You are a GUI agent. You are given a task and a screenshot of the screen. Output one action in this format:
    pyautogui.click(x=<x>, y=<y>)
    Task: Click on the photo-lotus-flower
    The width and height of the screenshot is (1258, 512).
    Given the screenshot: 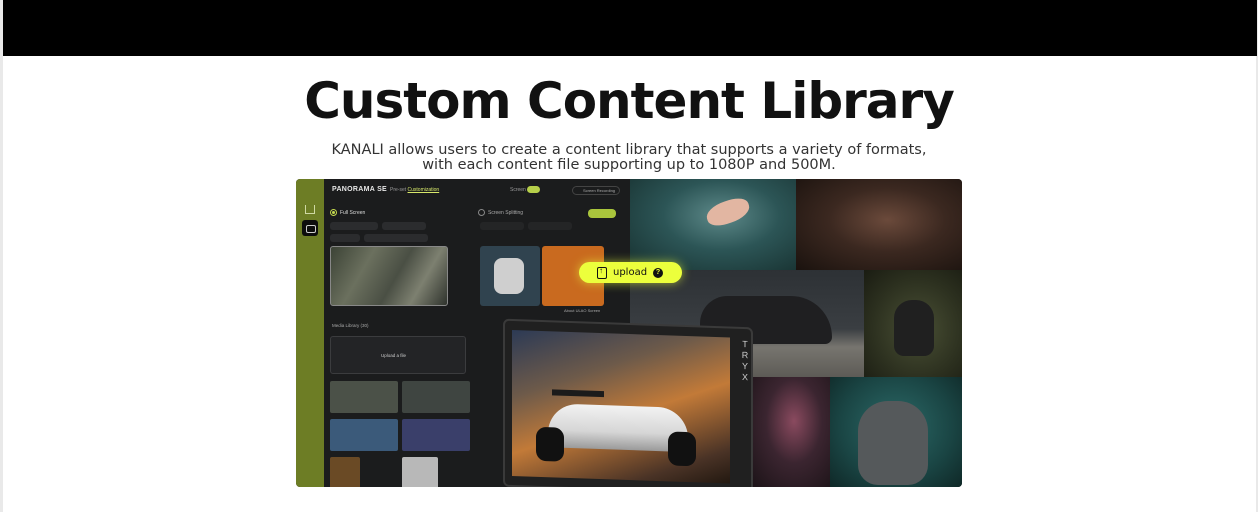 What is the action you would take?
    pyautogui.click(x=790, y=432)
    